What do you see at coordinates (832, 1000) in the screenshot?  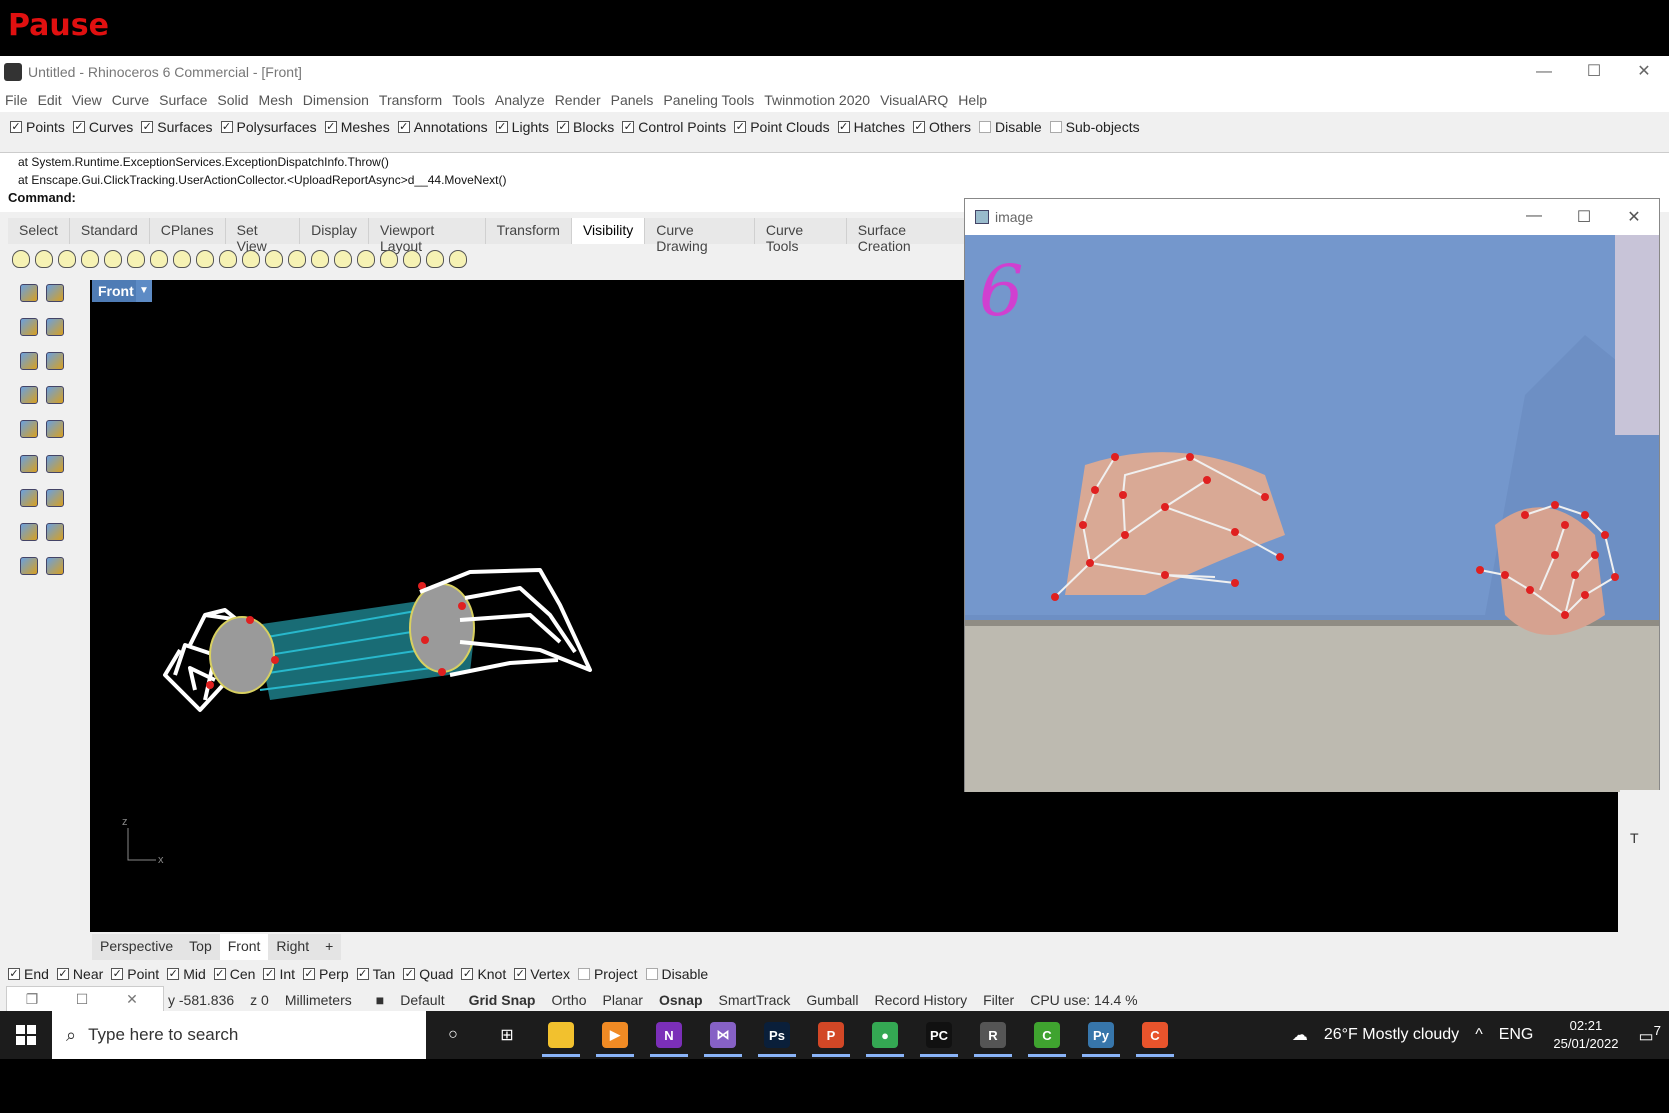 I see `status-toggle-gumball: Gumball` at bounding box center [832, 1000].